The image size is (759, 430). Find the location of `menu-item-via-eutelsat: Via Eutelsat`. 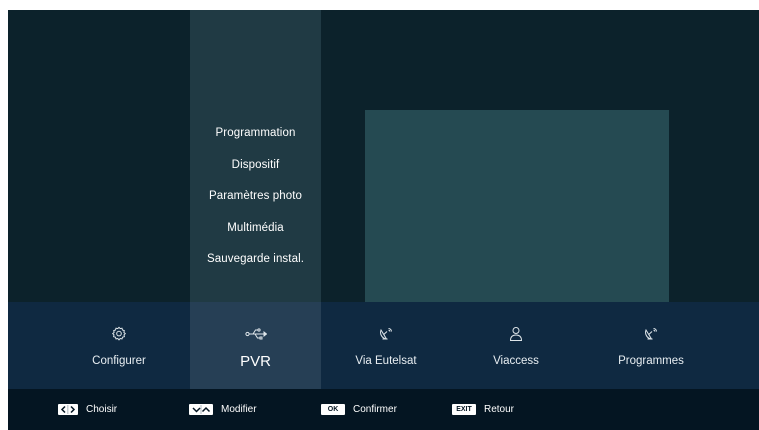

menu-item-via-eutelsat: Via Eutelsat is located at coordinates (386, 345).